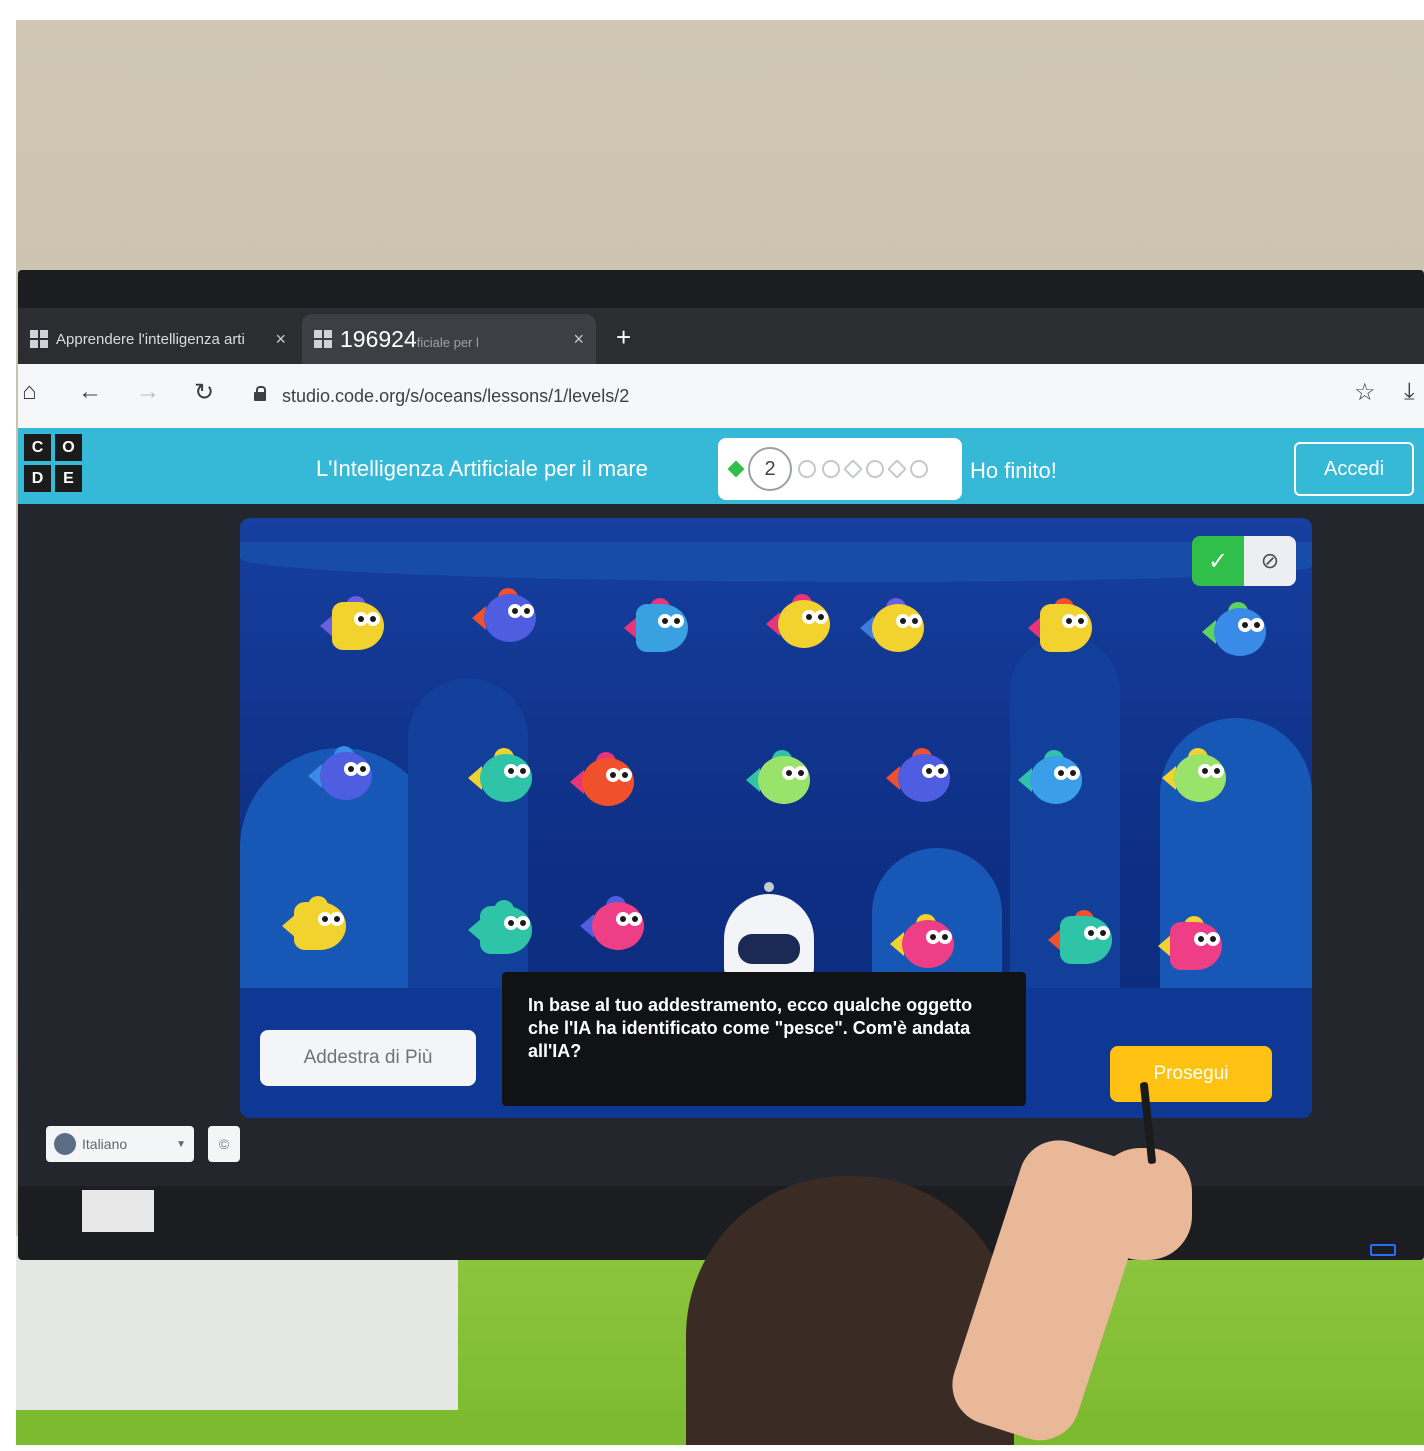  Describe the element at coordinates (1191, 1074) in the screenshot. I see `continue-button: Prosegui` at that location.